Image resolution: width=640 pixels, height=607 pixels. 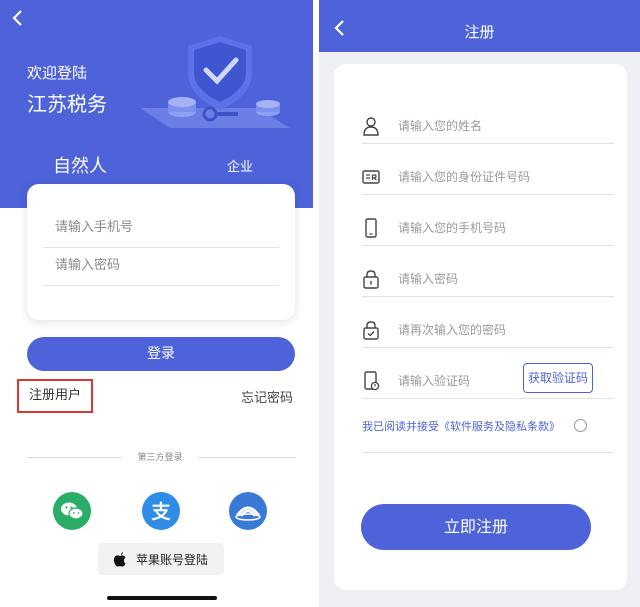 What do you see at coordinates (371, 228) in the screenshot?
I see `phone-icon` at bounding box center [371, 228].